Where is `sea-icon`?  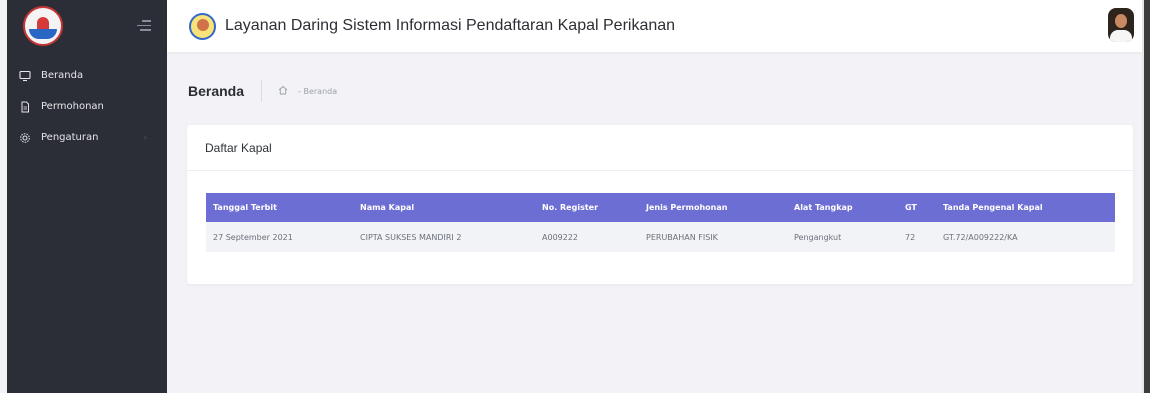
sea-icon is located at coordinates (43, 34).